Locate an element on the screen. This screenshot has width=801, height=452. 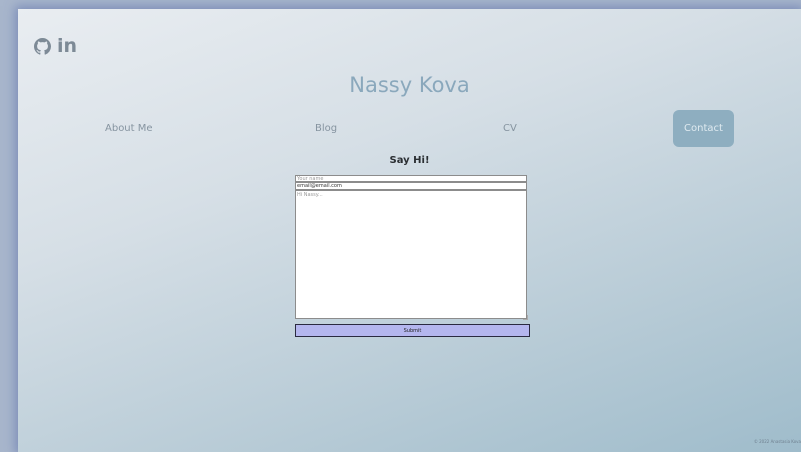
site-title: Nassy Kova is located at coordinates (409, 85).